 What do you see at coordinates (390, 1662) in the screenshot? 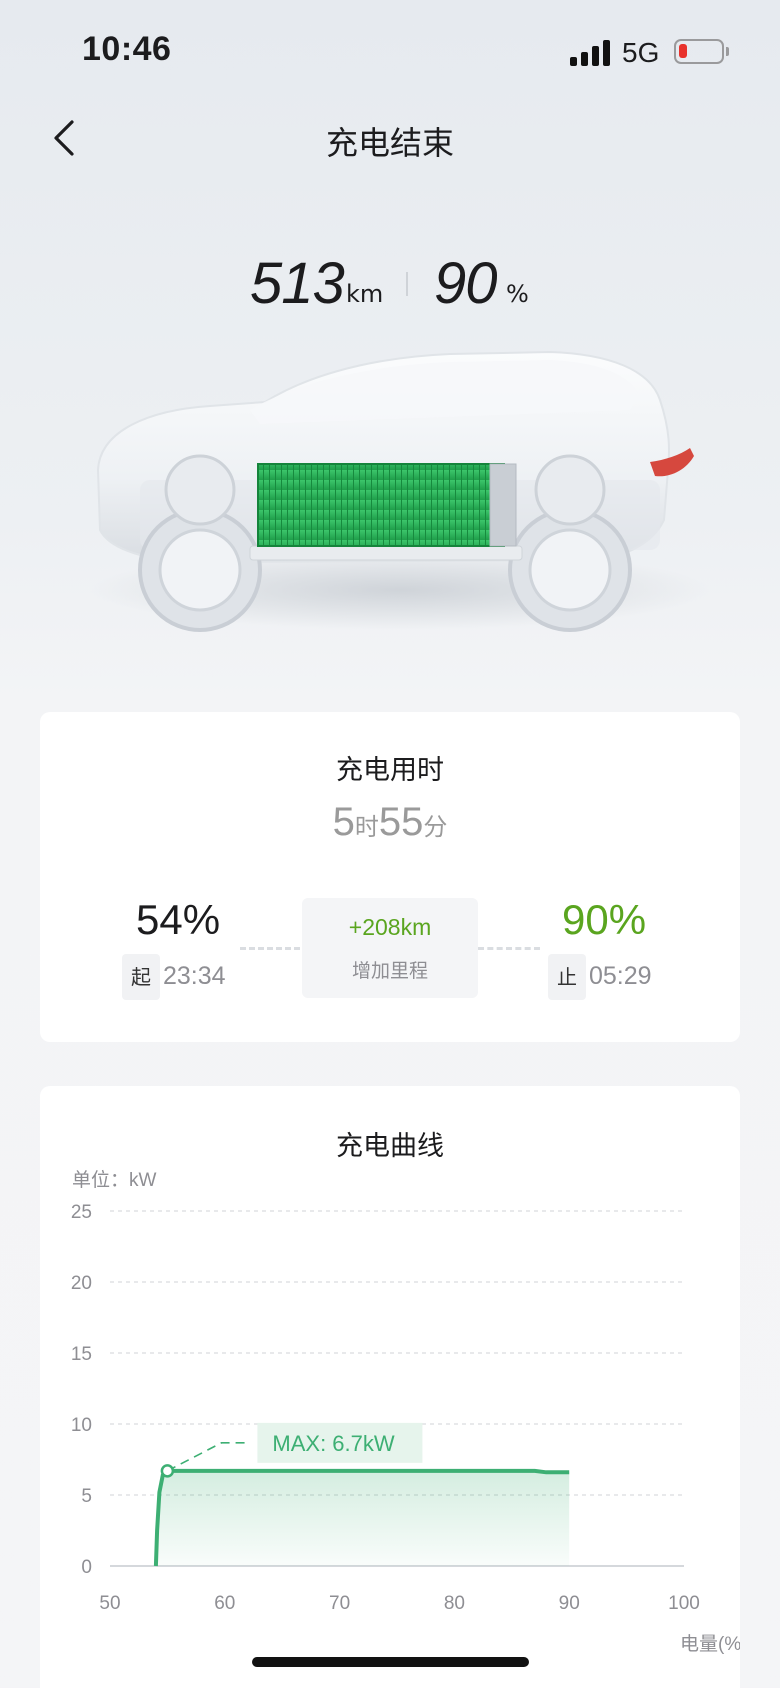
I see `home-indicator` at bounding box center [390, 1662].